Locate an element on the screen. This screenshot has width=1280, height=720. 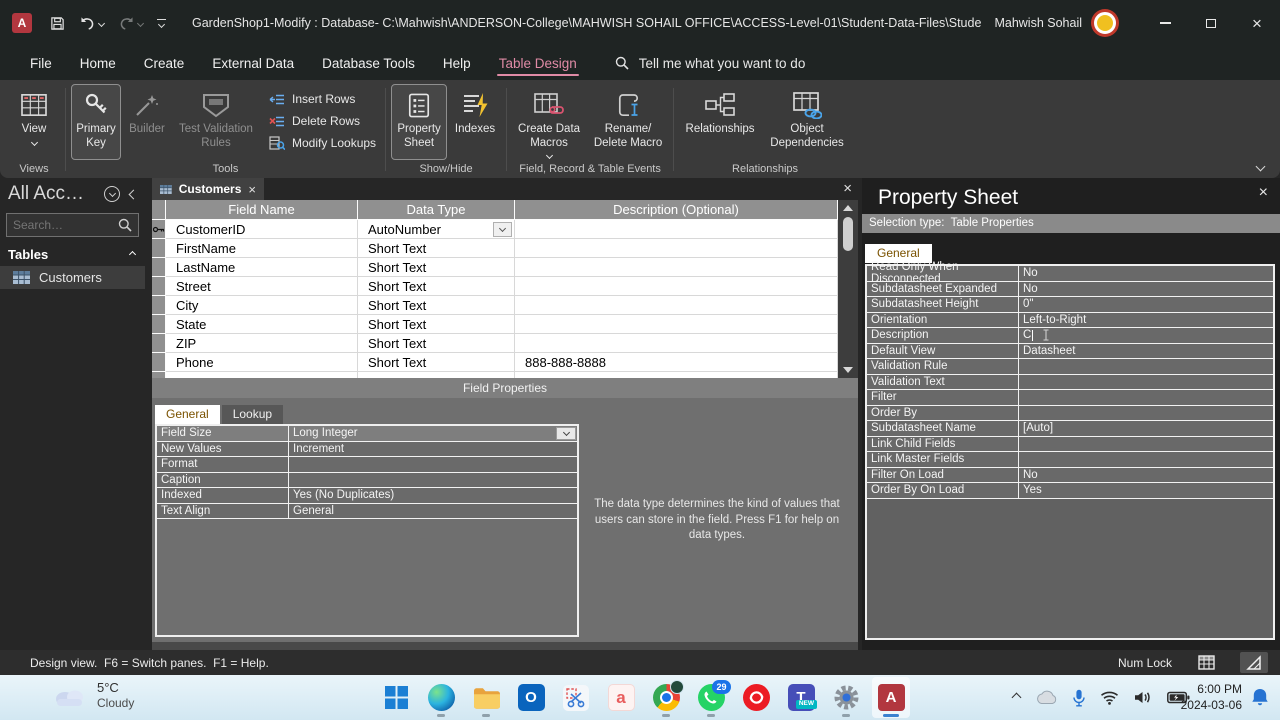
nav-item-customers: Customers is located at coordinates (72, 277).